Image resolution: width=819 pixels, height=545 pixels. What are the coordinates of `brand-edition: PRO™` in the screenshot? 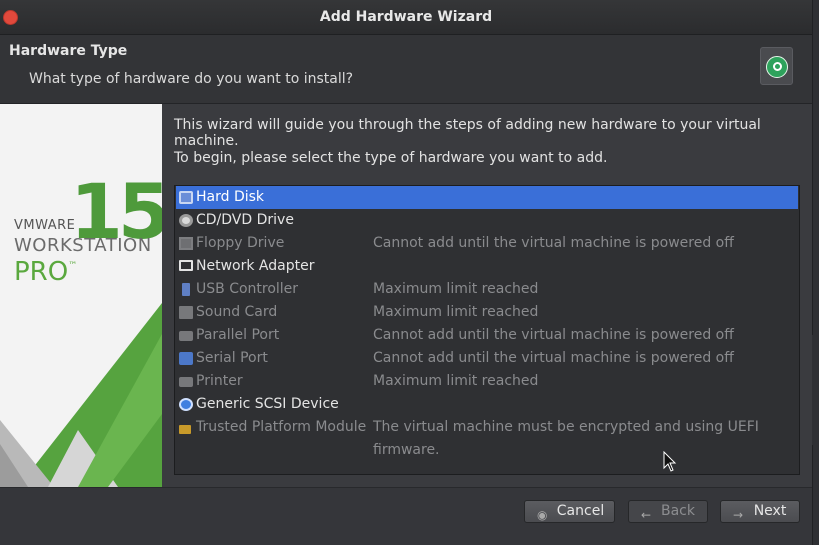 It's located at (45, 272).